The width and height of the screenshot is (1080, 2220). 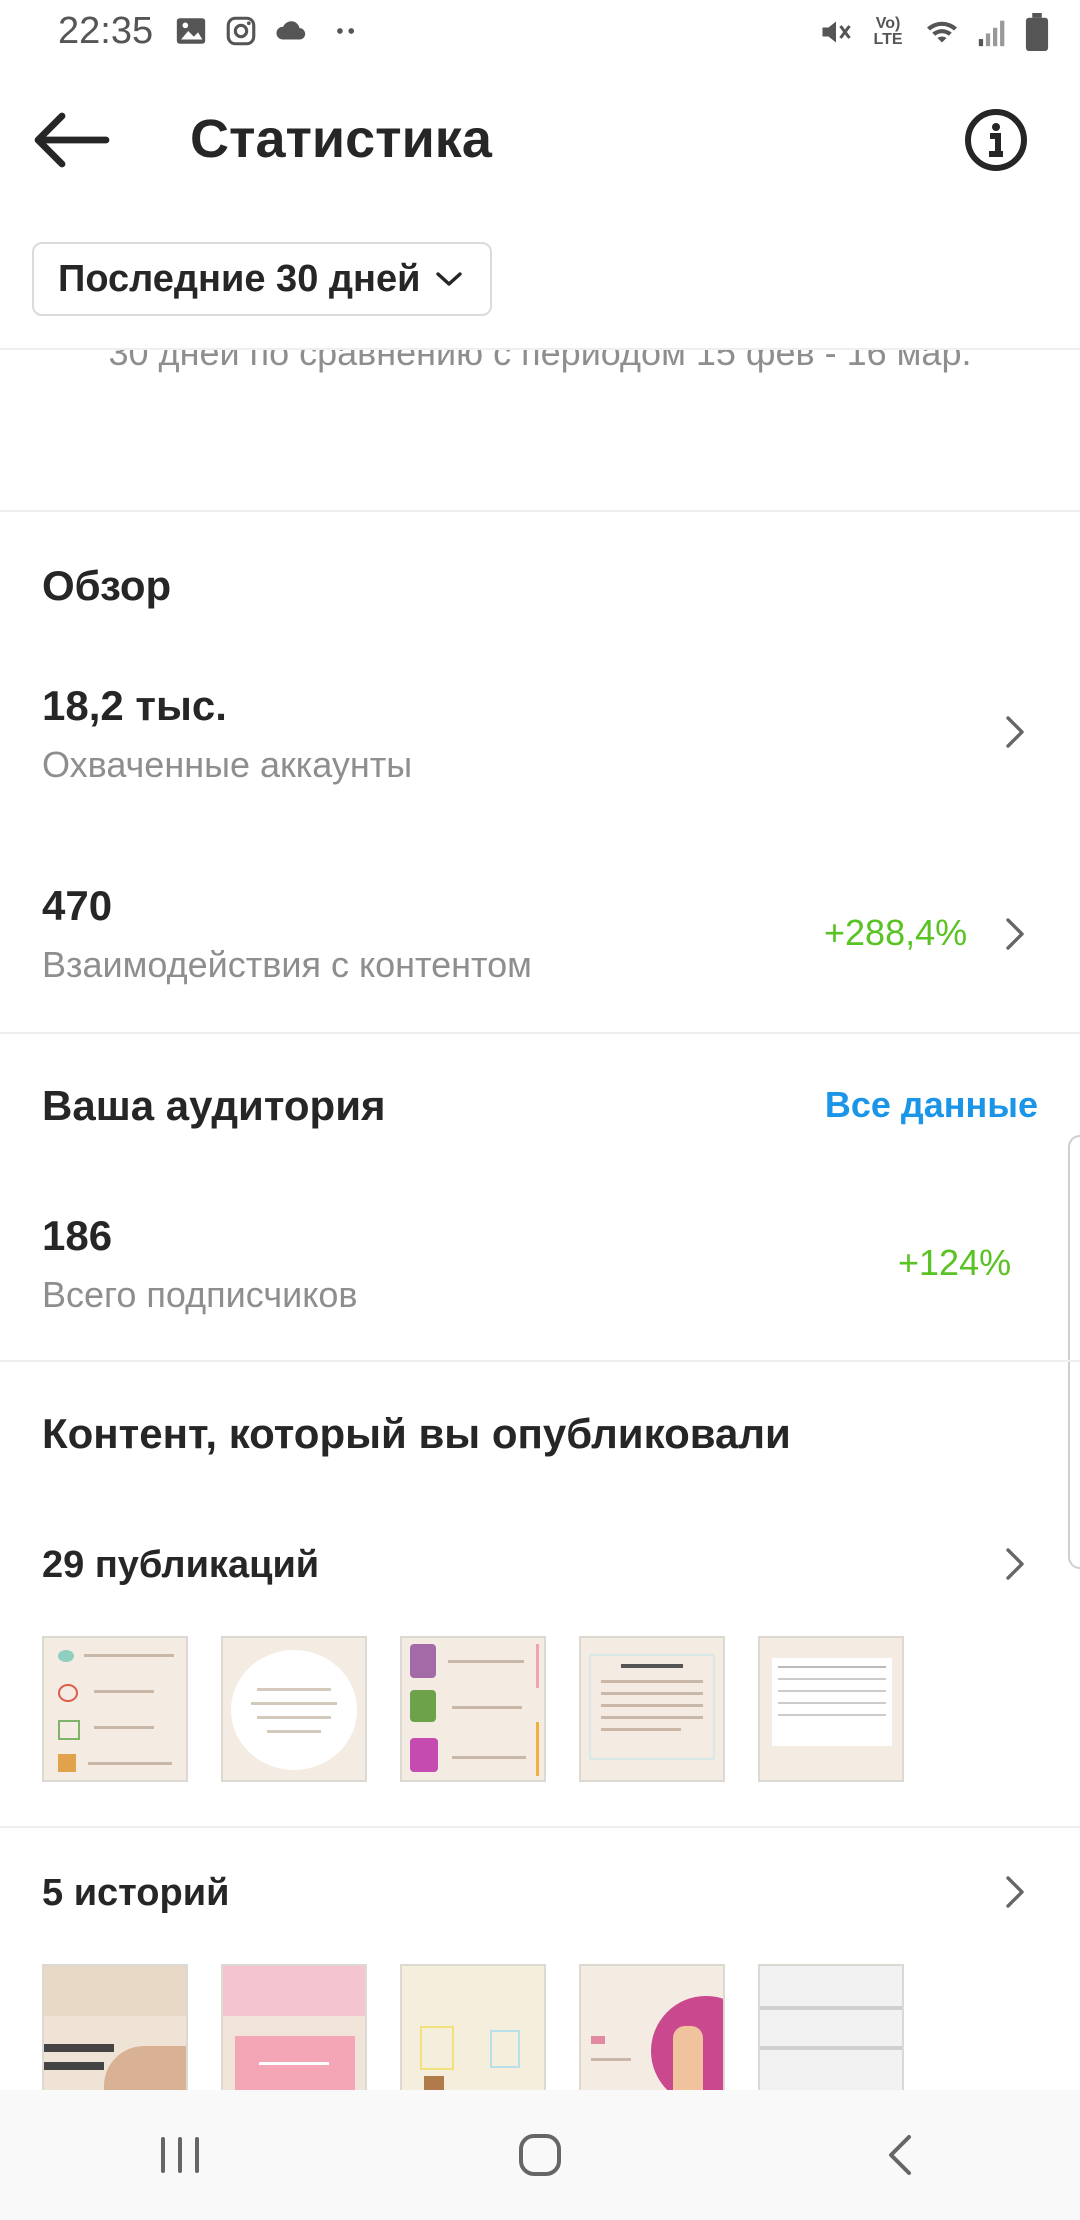 I want to click on instagram-icon, so click(x=241, y=31).